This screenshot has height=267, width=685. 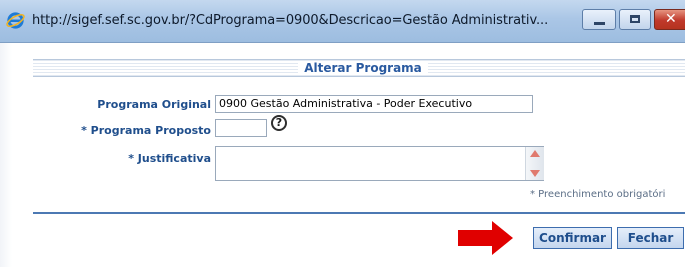 What do you see at coordinates (599, 19) in the screenshot?
I see `minimize-button` at bounding box center [599, 19].